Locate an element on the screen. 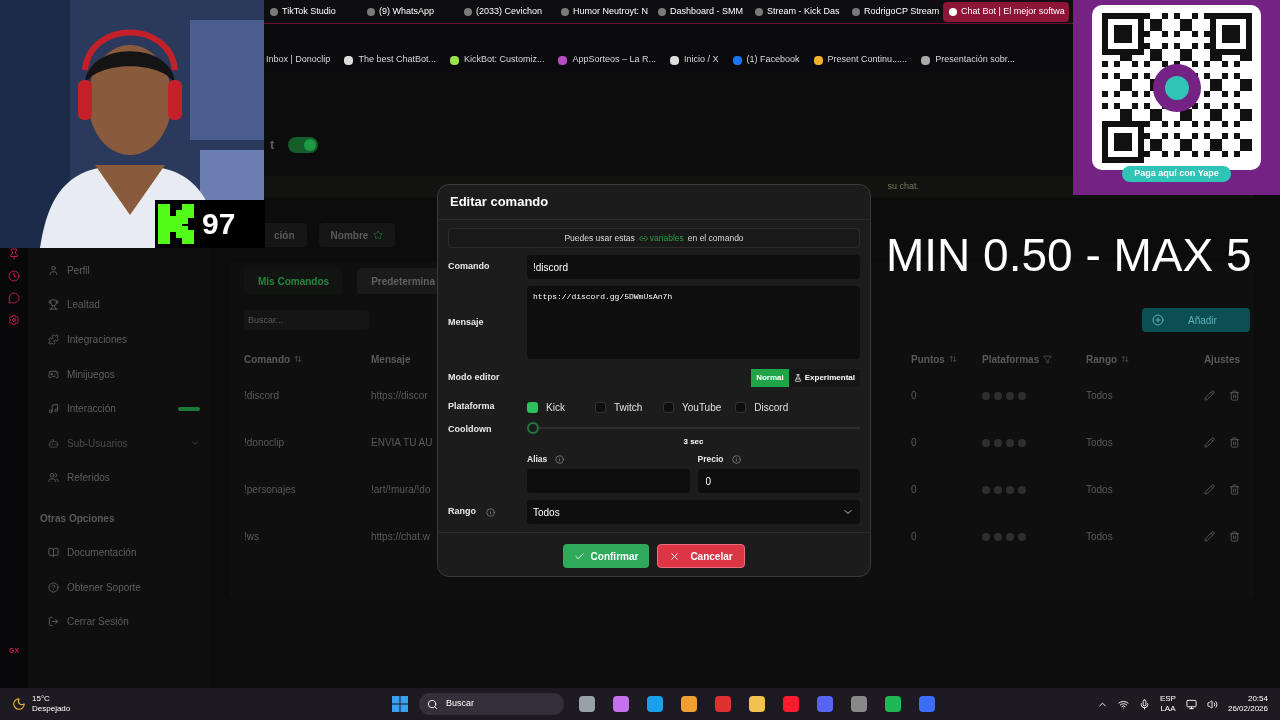 Image resolution: width=1280 pixels, height=720 pixels. chat-icon is located at coordinates (14, 298).